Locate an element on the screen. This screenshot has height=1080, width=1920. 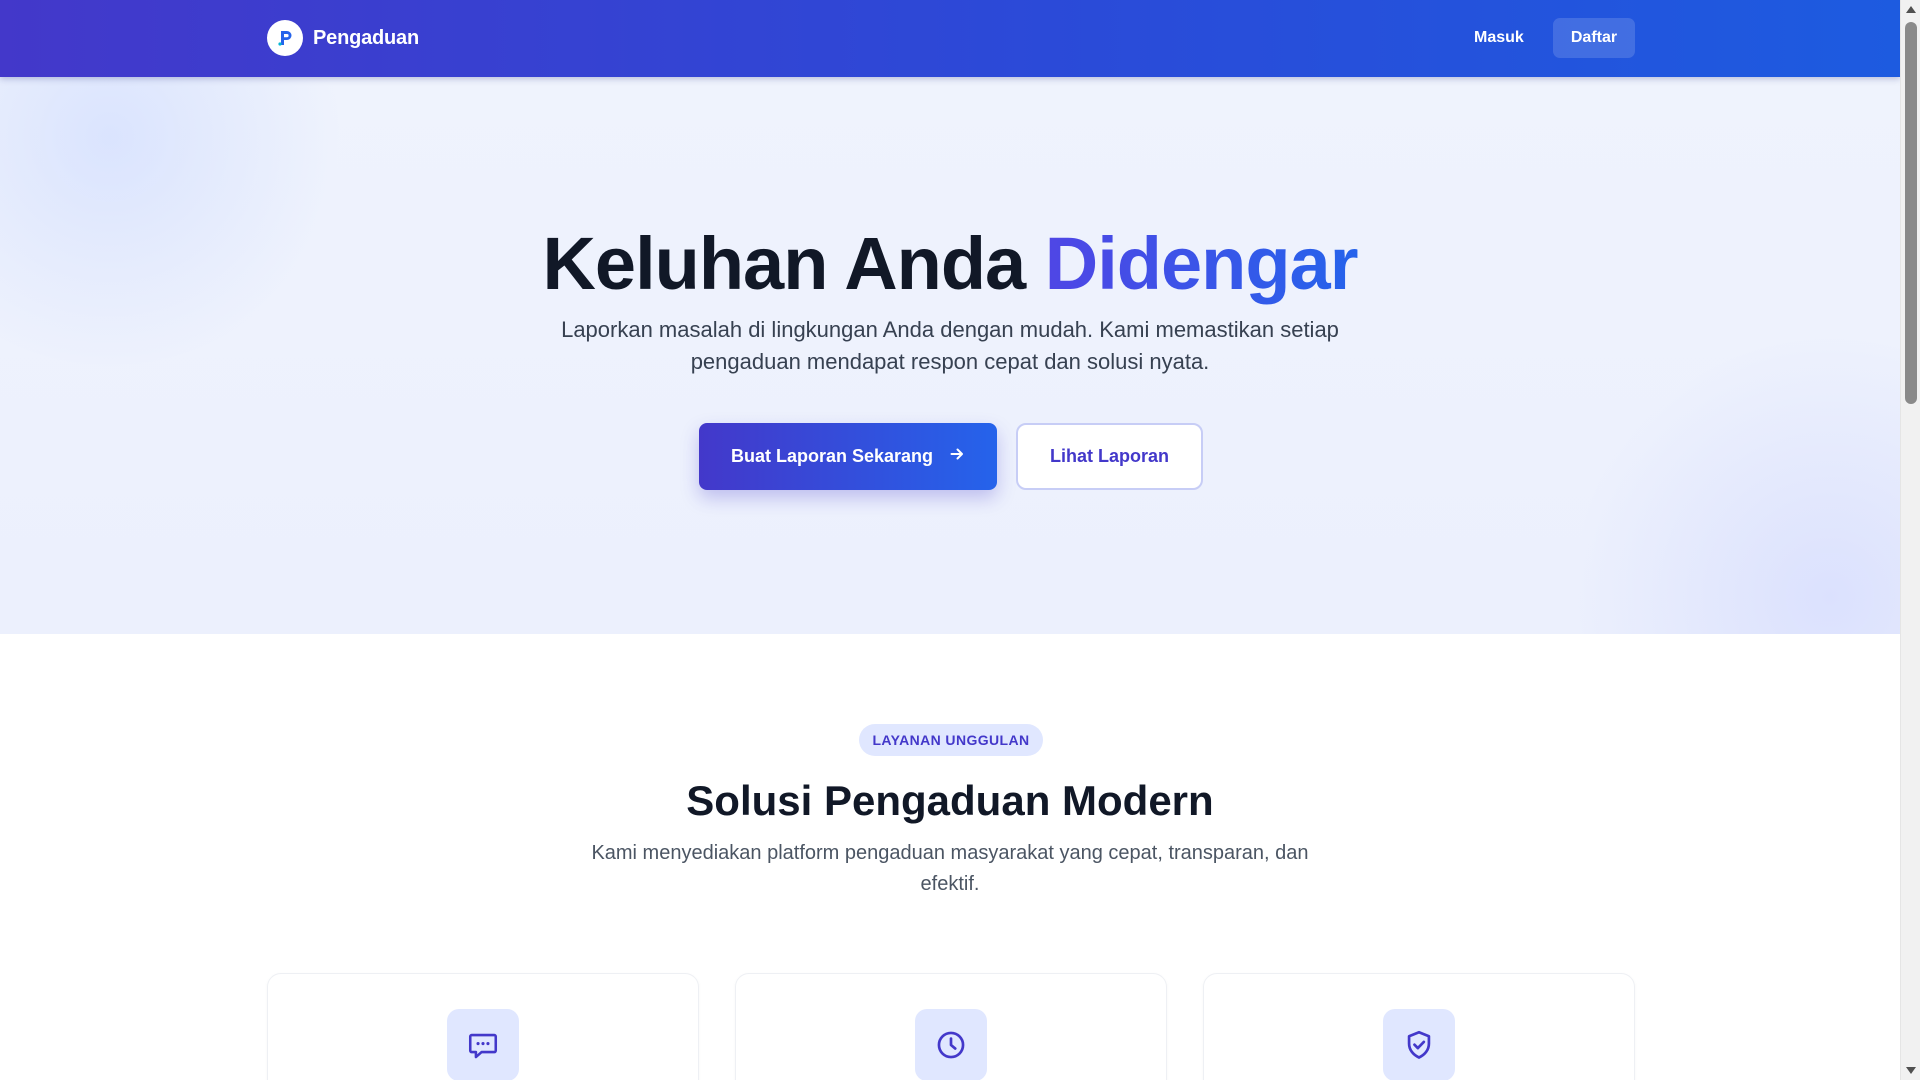
create-report-button: Buat Laporan Sekarang is located at coordinates (848, 456).